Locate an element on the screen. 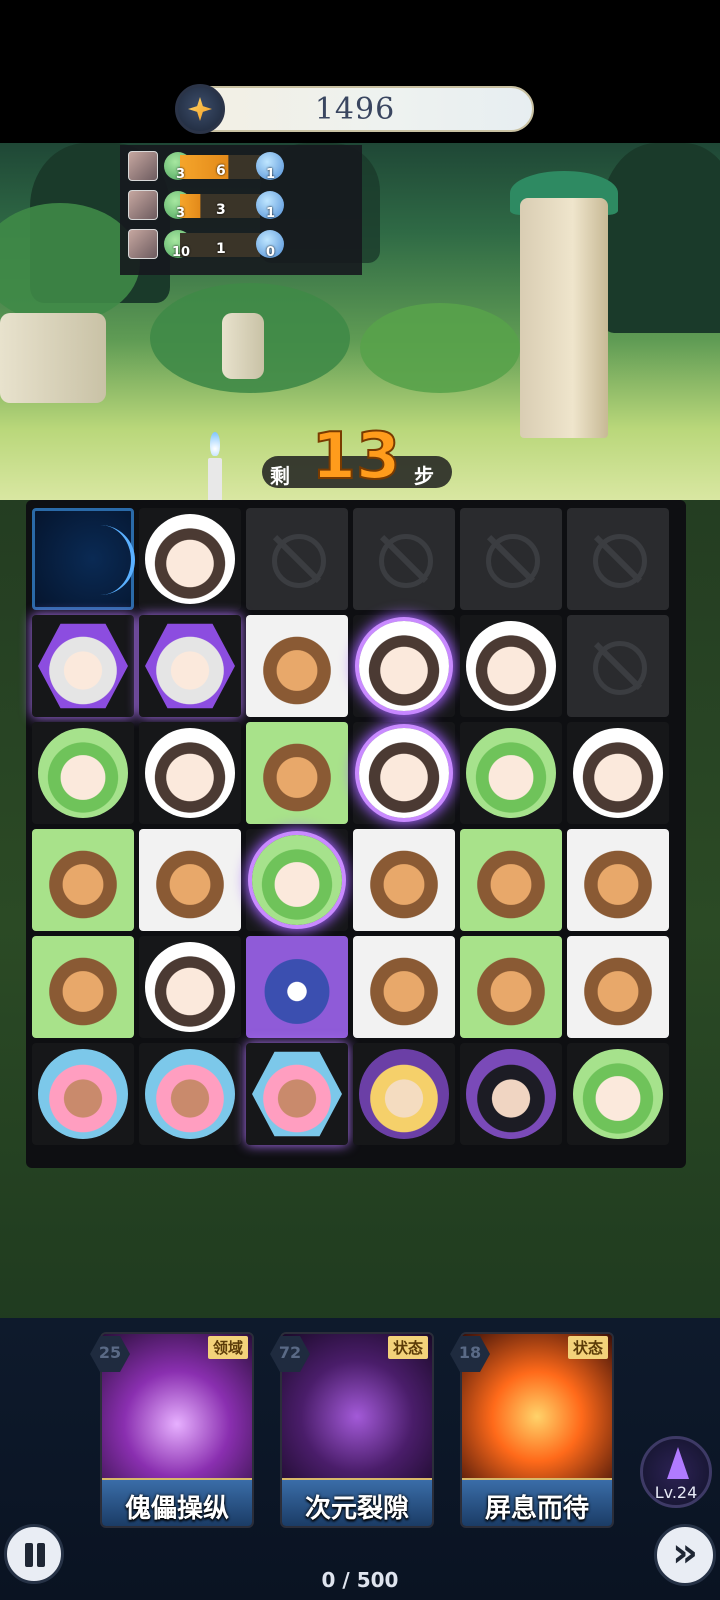  portal-cell is located at coordinates (83, 559).